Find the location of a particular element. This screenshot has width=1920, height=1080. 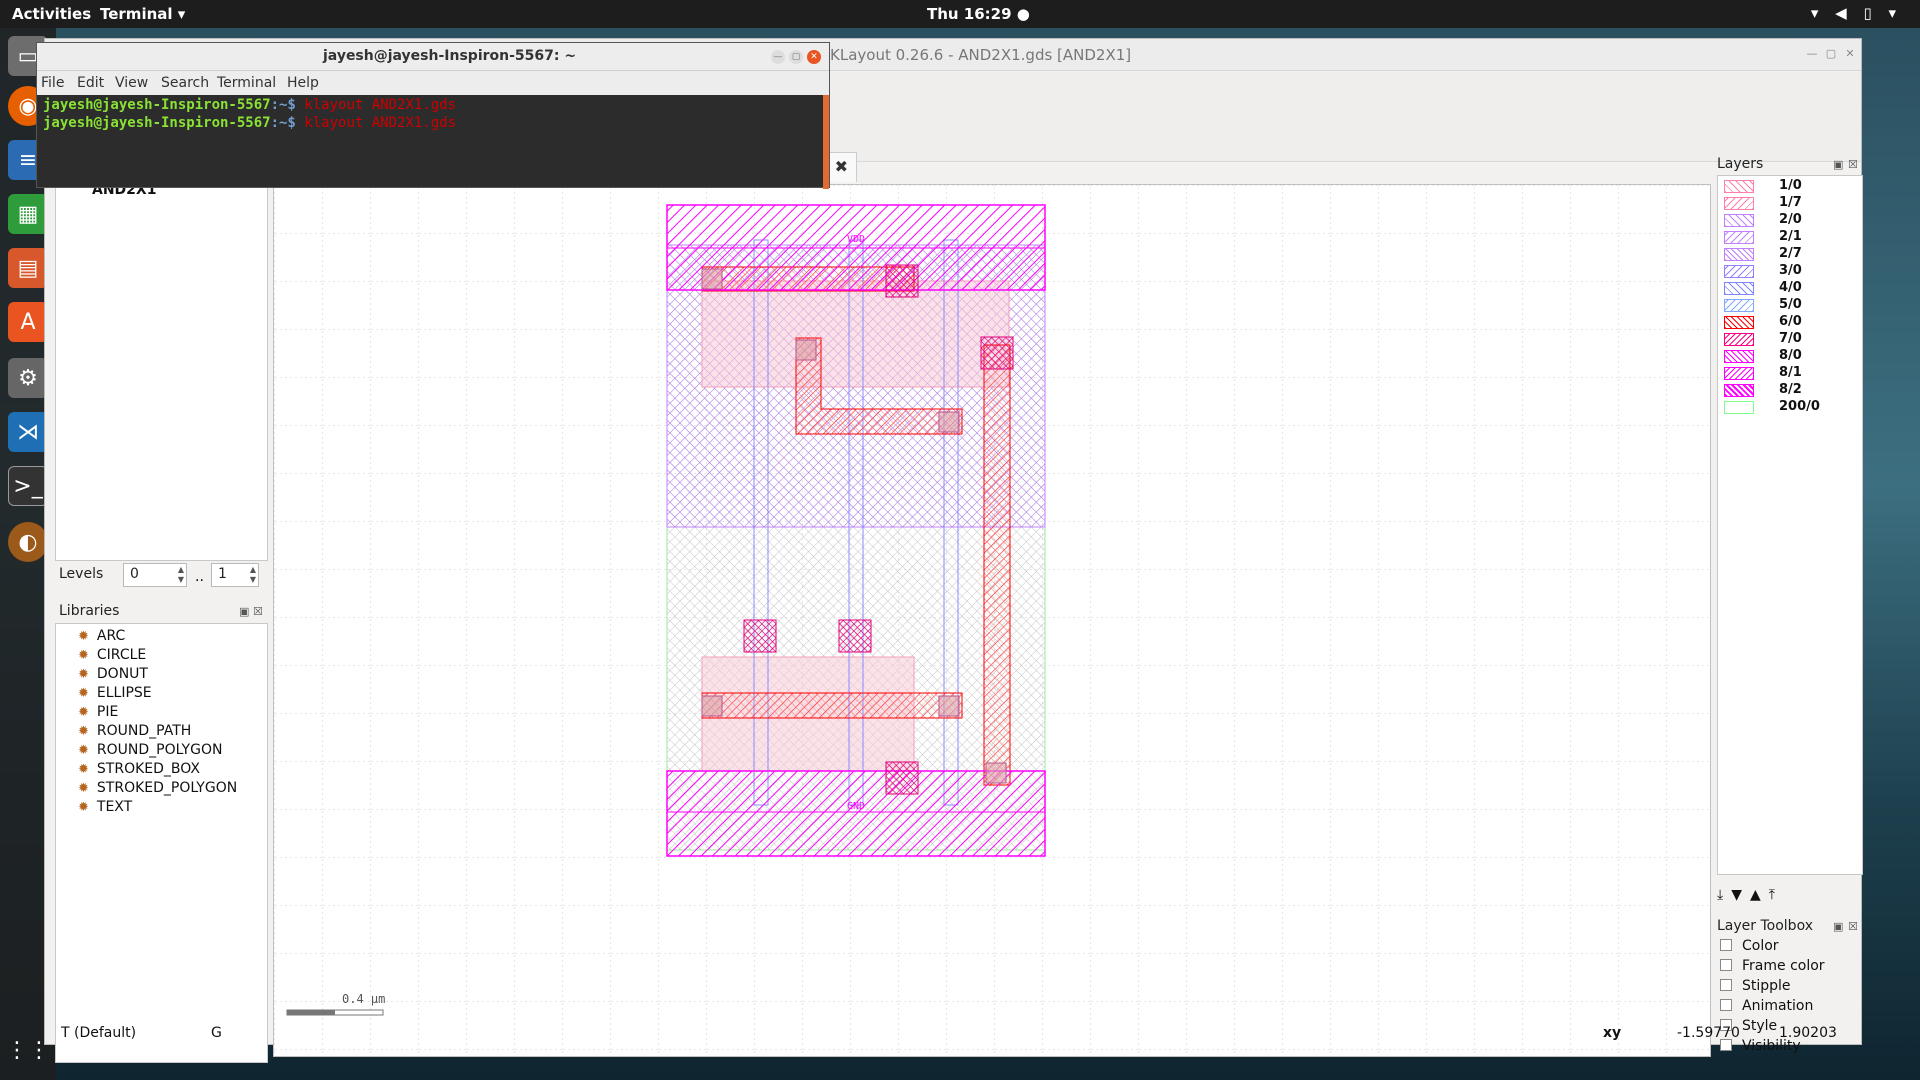

impress-icon: ▤ is located at coordinates (28, 268).